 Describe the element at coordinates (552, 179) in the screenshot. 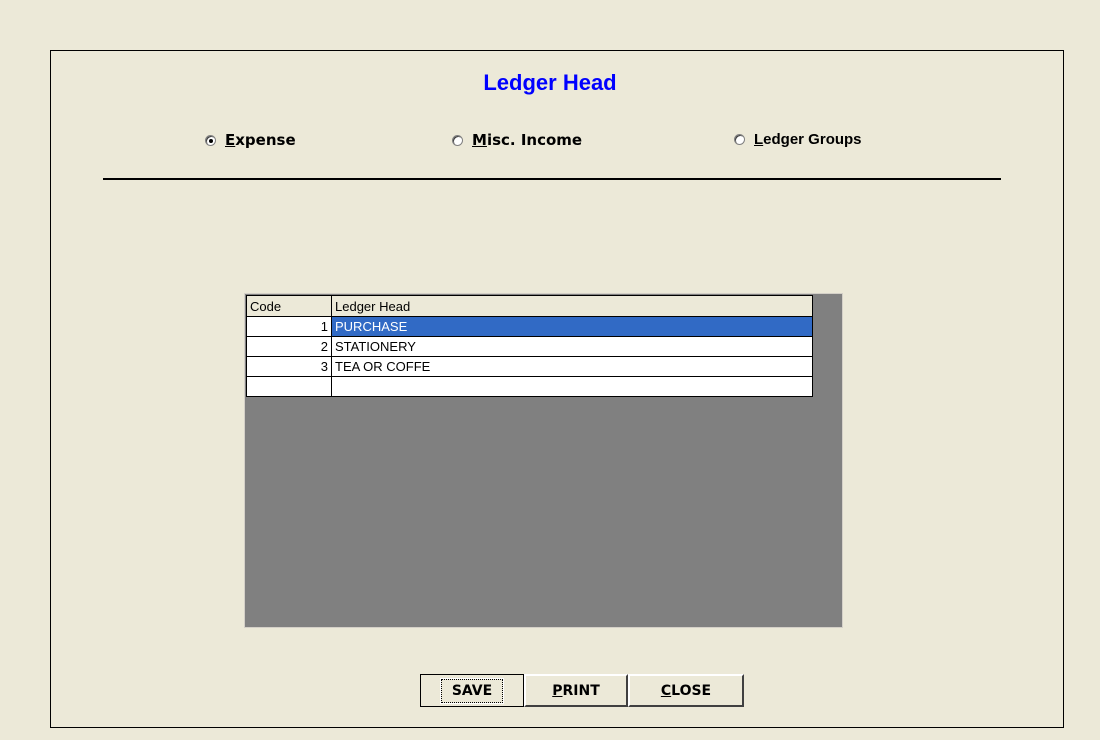

I see `divider` at that location.